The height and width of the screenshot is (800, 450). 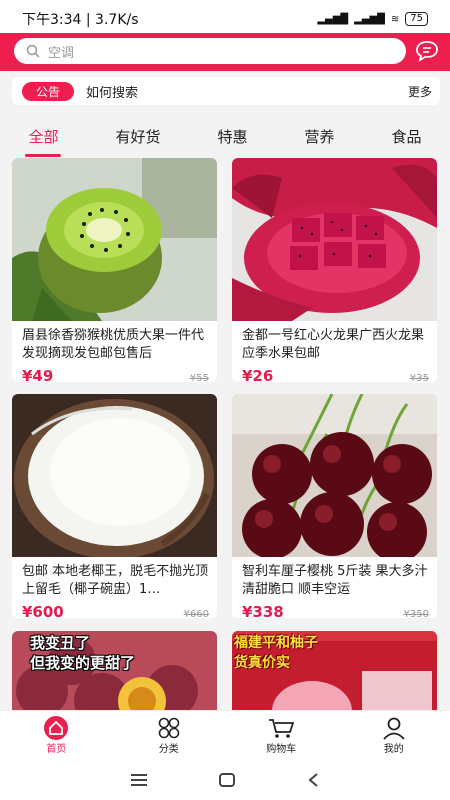 I want to click on bottom-tab-bar: 首页 分类 购物车 我的, so click(x=225, y=735).